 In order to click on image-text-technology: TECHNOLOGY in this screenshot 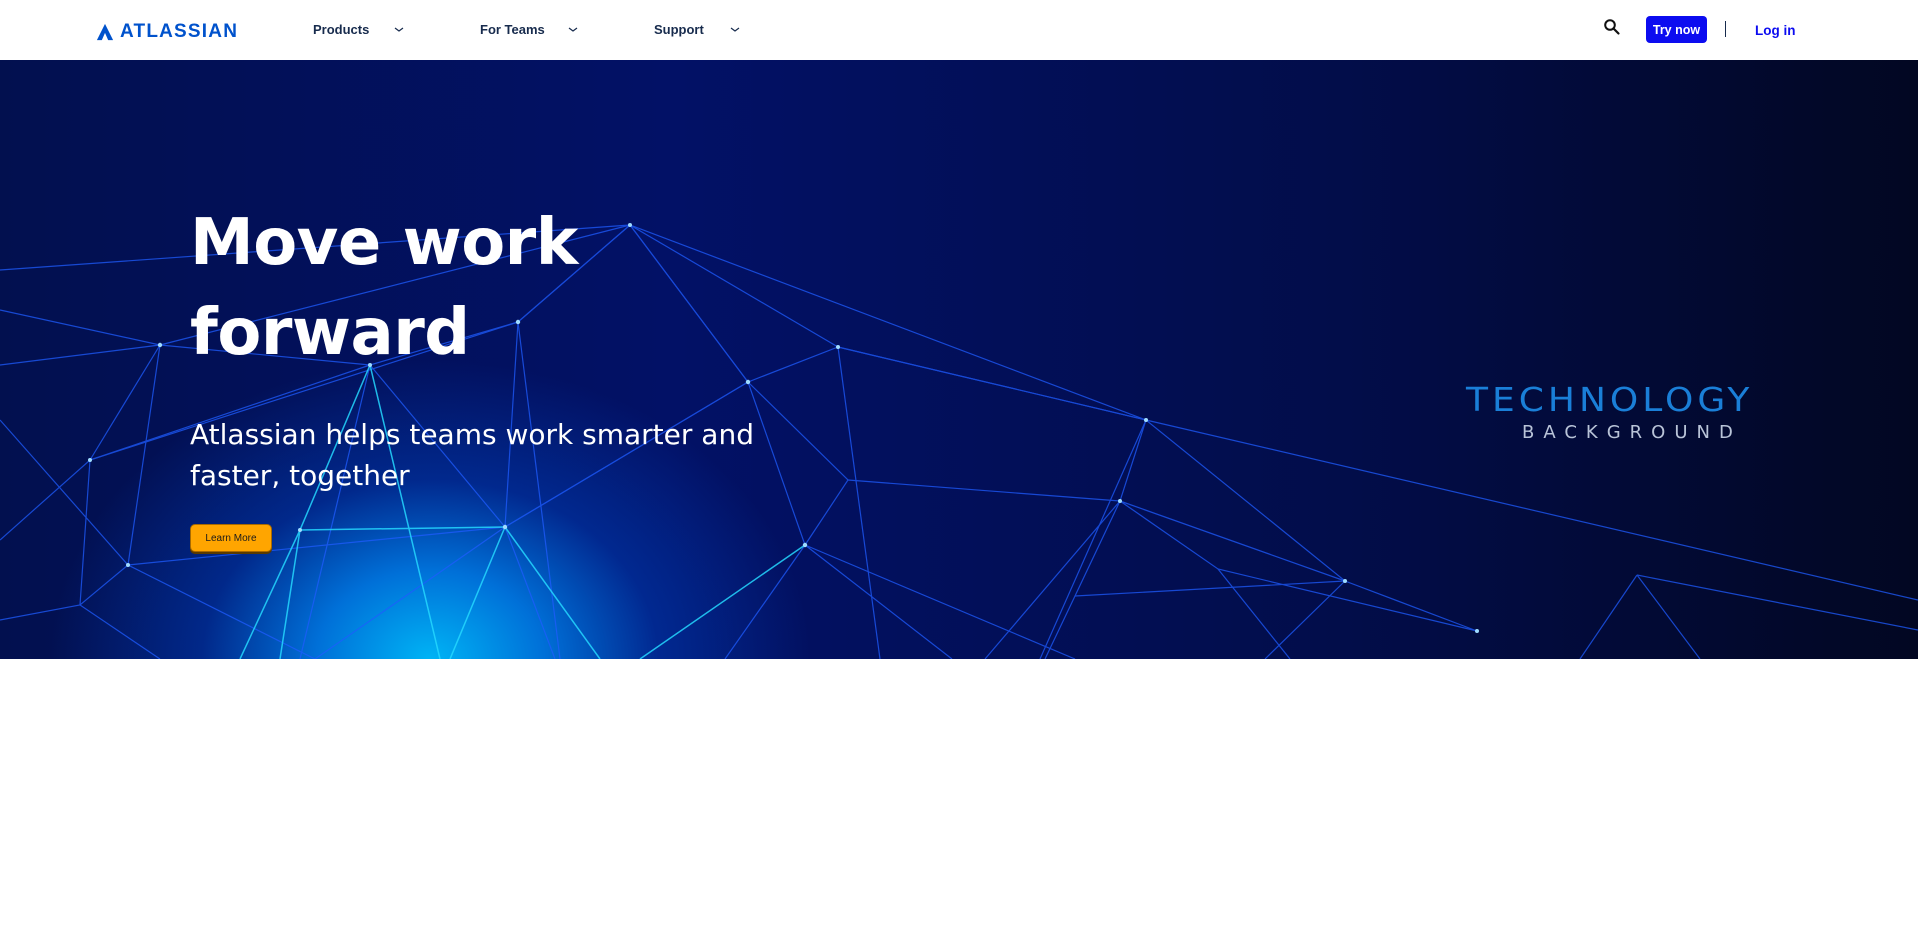, I will do `click(1610, 400)`.